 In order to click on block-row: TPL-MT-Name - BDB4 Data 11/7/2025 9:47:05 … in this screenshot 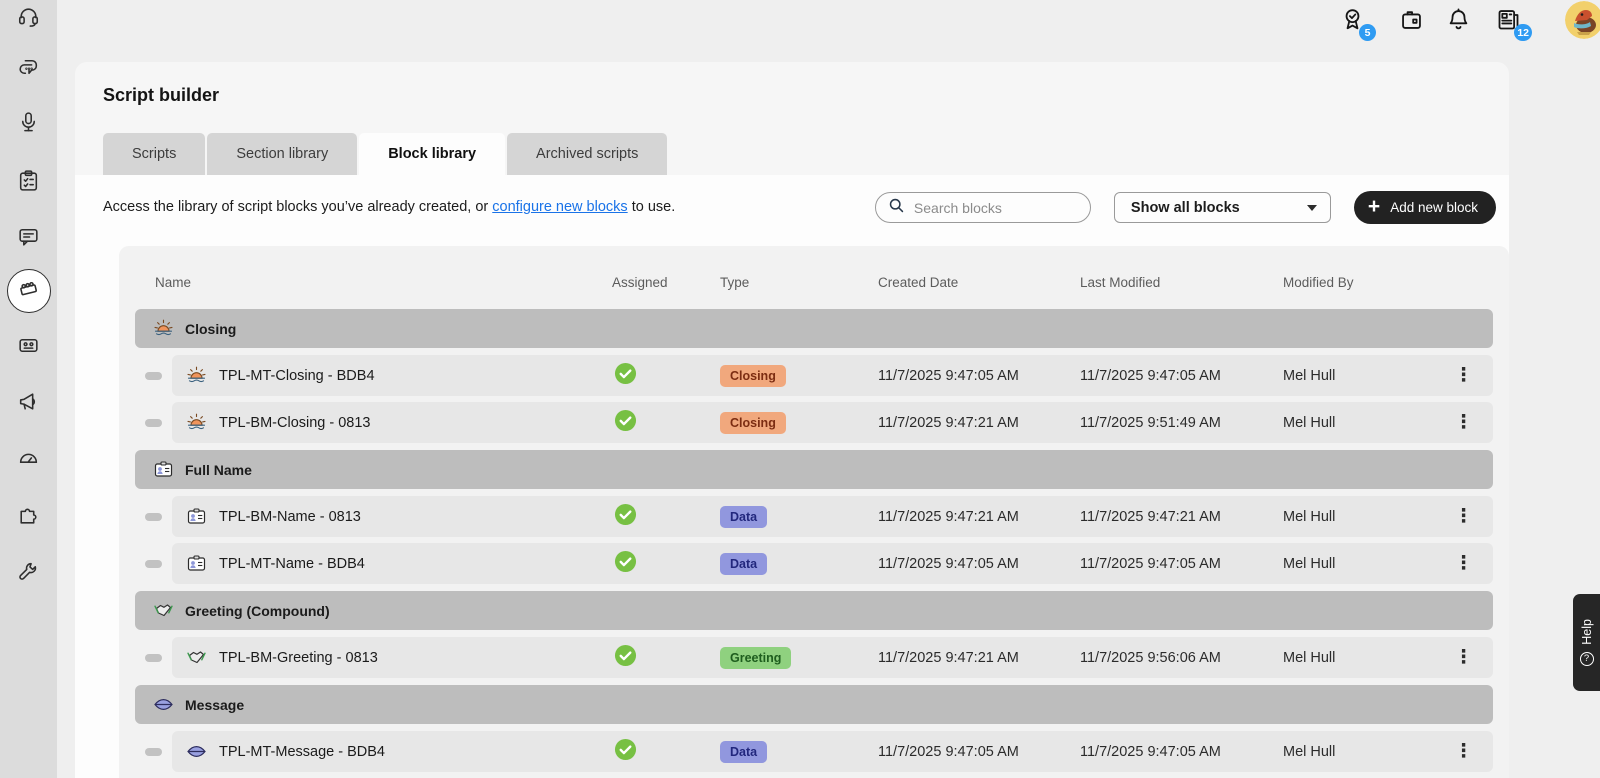, I will do `click(819, 563)`.